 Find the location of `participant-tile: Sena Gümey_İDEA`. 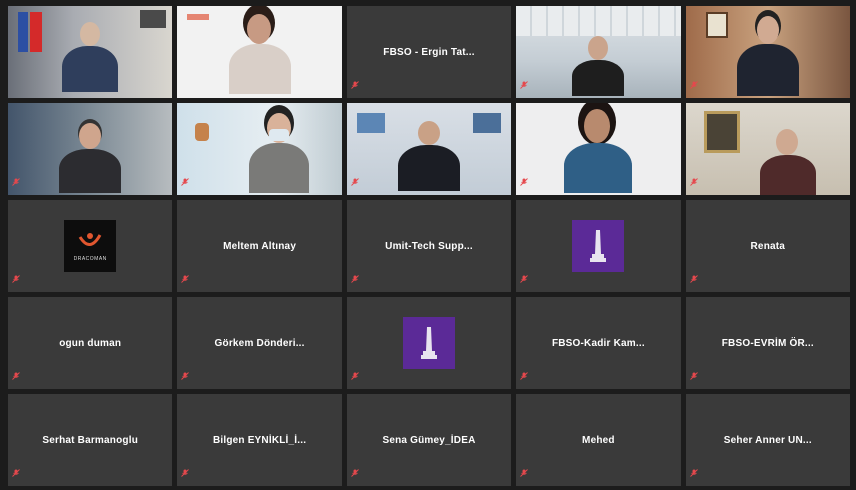

participant-tile: Sena Gümey_İDEA is located at coordinates (429, 440).